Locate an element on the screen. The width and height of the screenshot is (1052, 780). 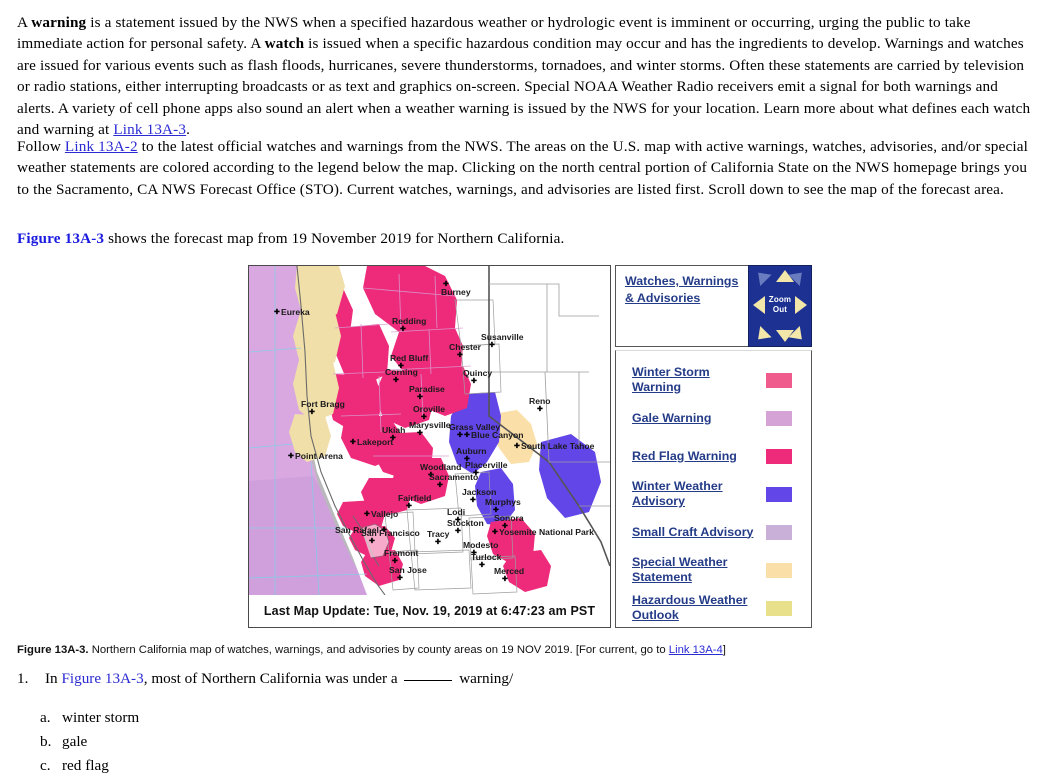
legend-row: Winter Weather Advisory is located at coordinates (713, 494).